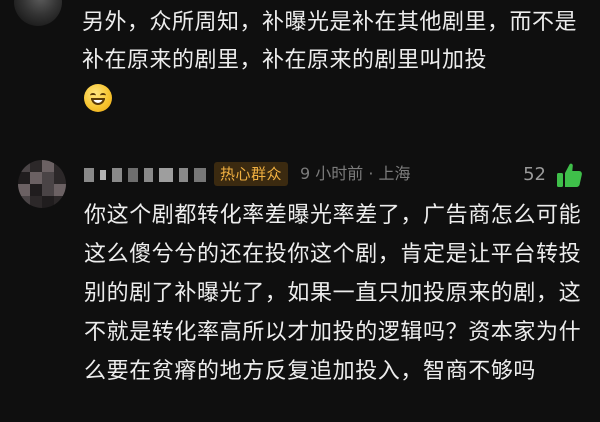 The width and height of the screenshot is (600, 422). Describe the element at coordinates (569, 175) in the screenshot. I see `thumbs-up-icon` at that location.